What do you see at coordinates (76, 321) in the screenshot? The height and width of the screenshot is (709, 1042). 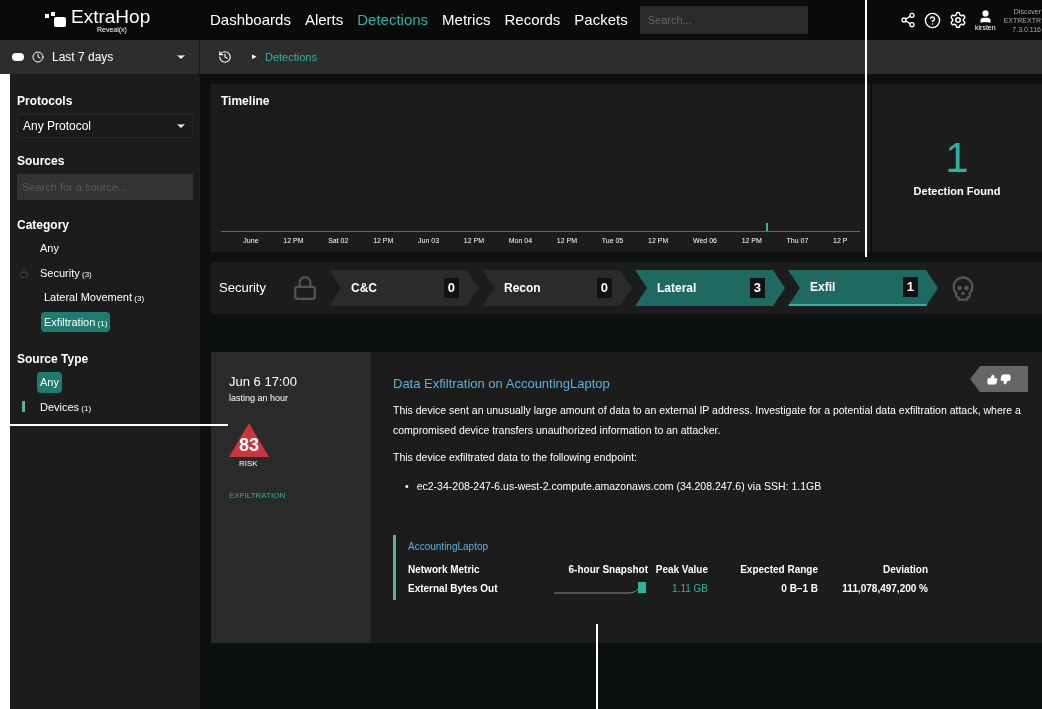 I see `filter-item: Exfiltration (1)` at bounding box center [76, 321].